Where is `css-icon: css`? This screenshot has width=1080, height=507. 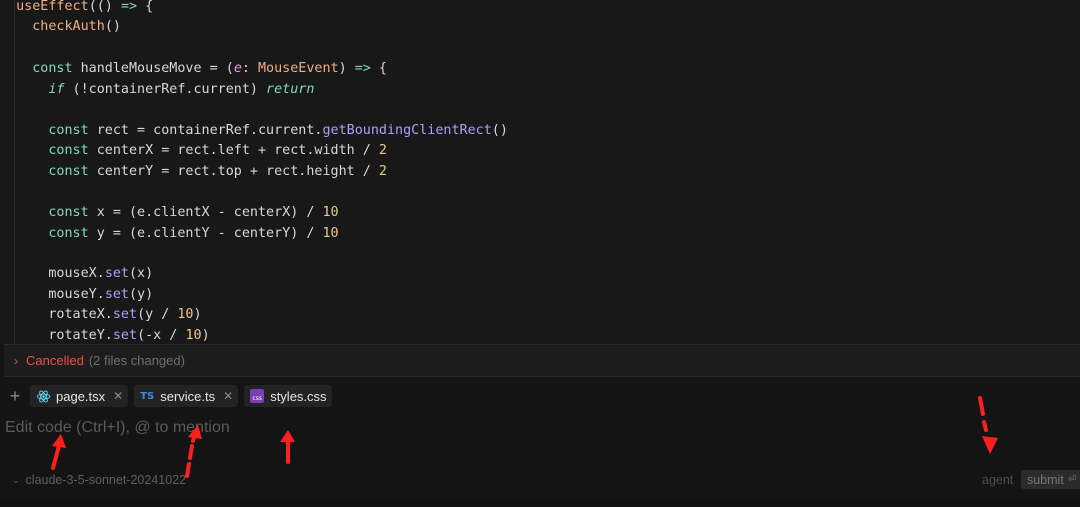 css-icon: css is located at coordinates (257, 396).